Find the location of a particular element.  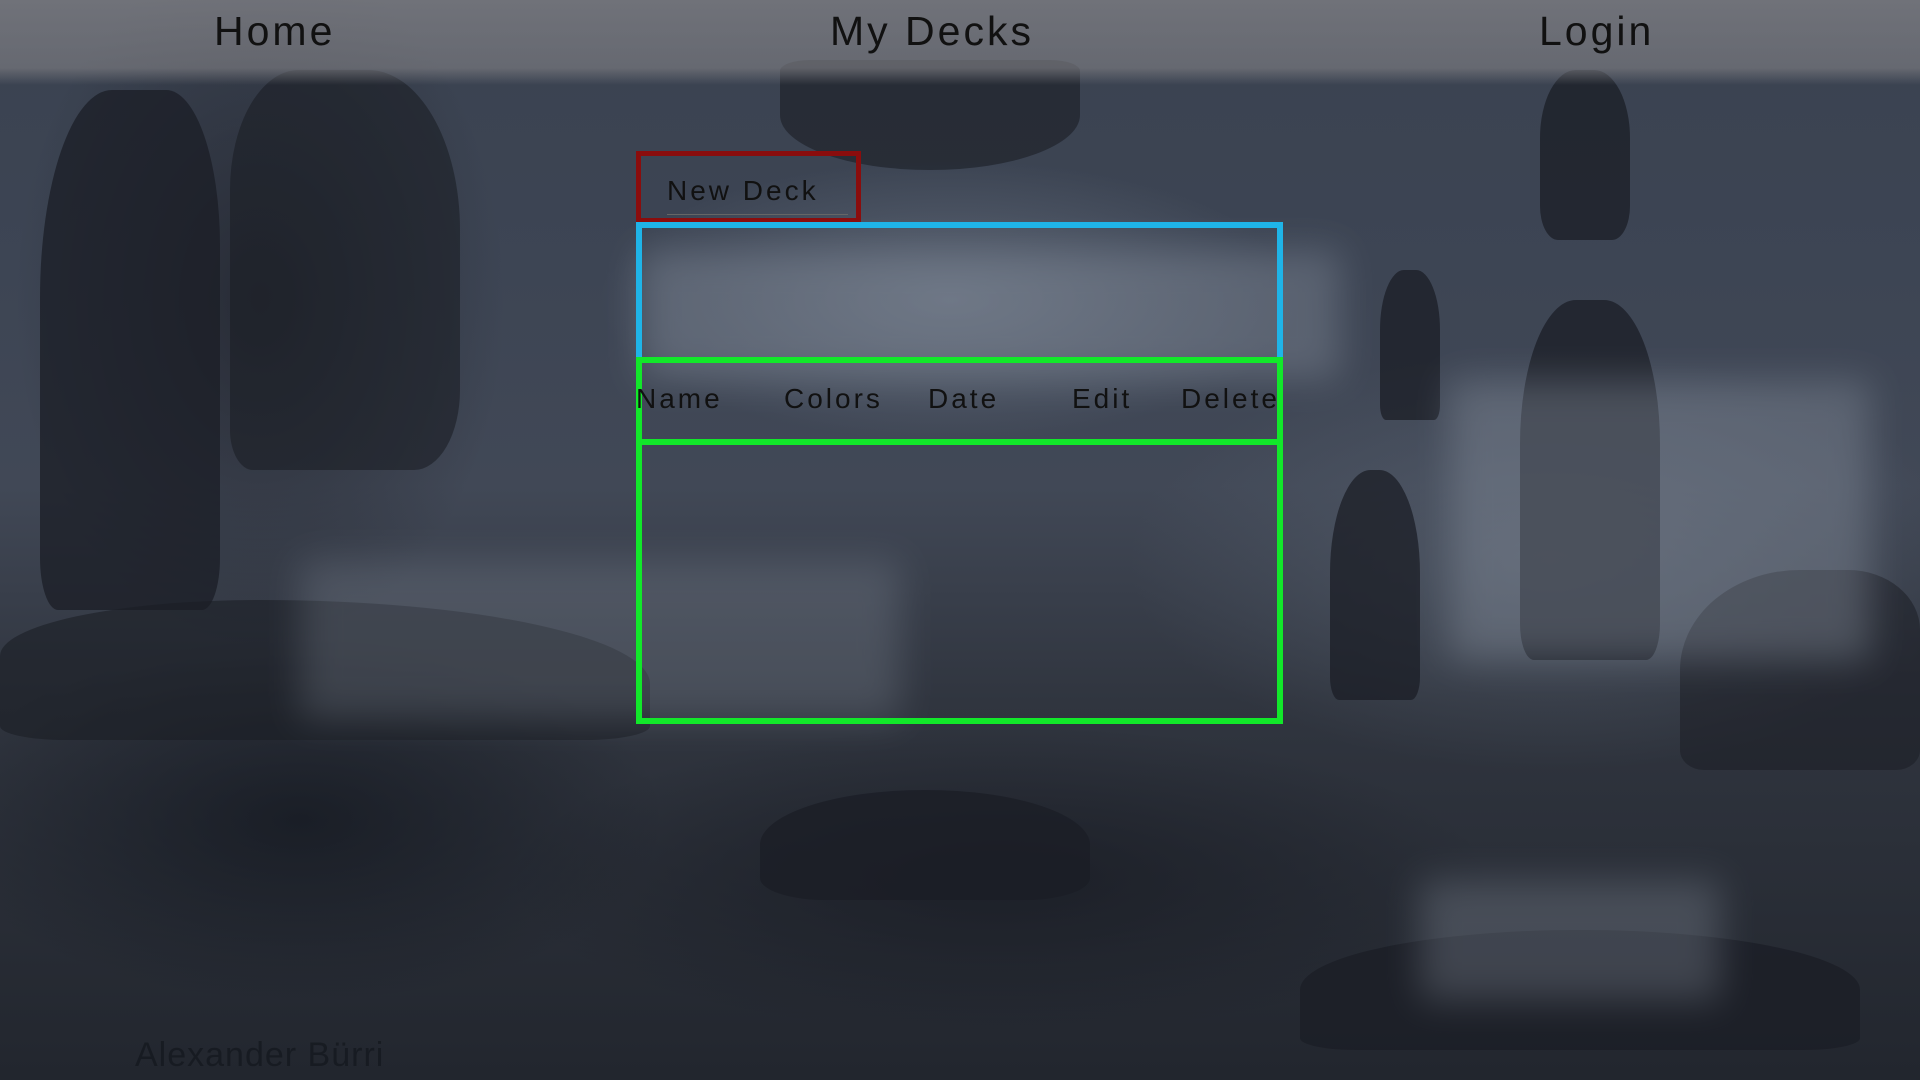

new-deck-label: New Deck is located at coordinates (743, 190).